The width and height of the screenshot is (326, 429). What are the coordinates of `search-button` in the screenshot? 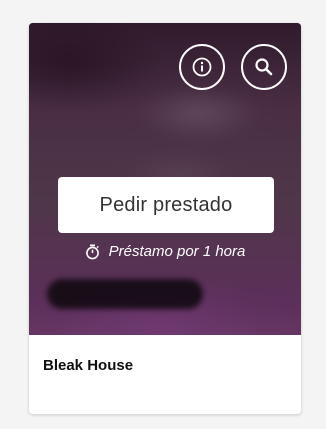 It's located at (264, 67).